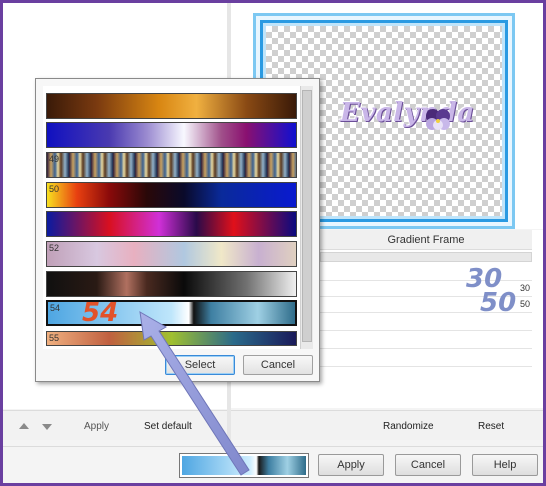  I want to click on settings-slider, so click(426, 257).